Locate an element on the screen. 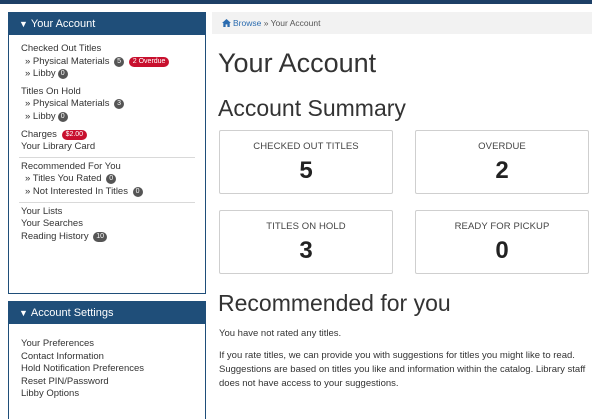  preferences-link: Your Preferences is located at coordinates (113, 344).